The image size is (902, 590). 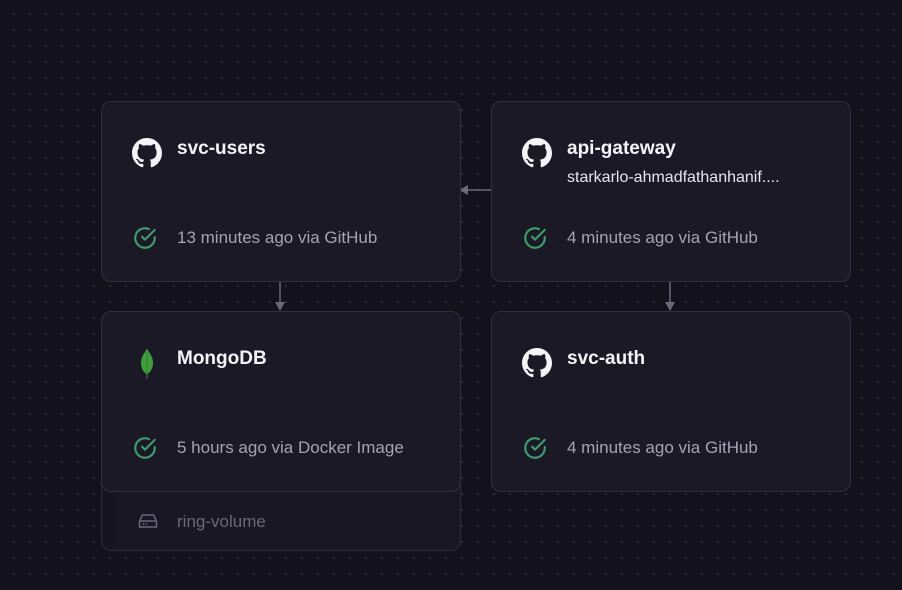 What do you see at coordinates (621, 148) in the screenshot?
I see `service-name: api-gateway` at bounding box center [621, 148].